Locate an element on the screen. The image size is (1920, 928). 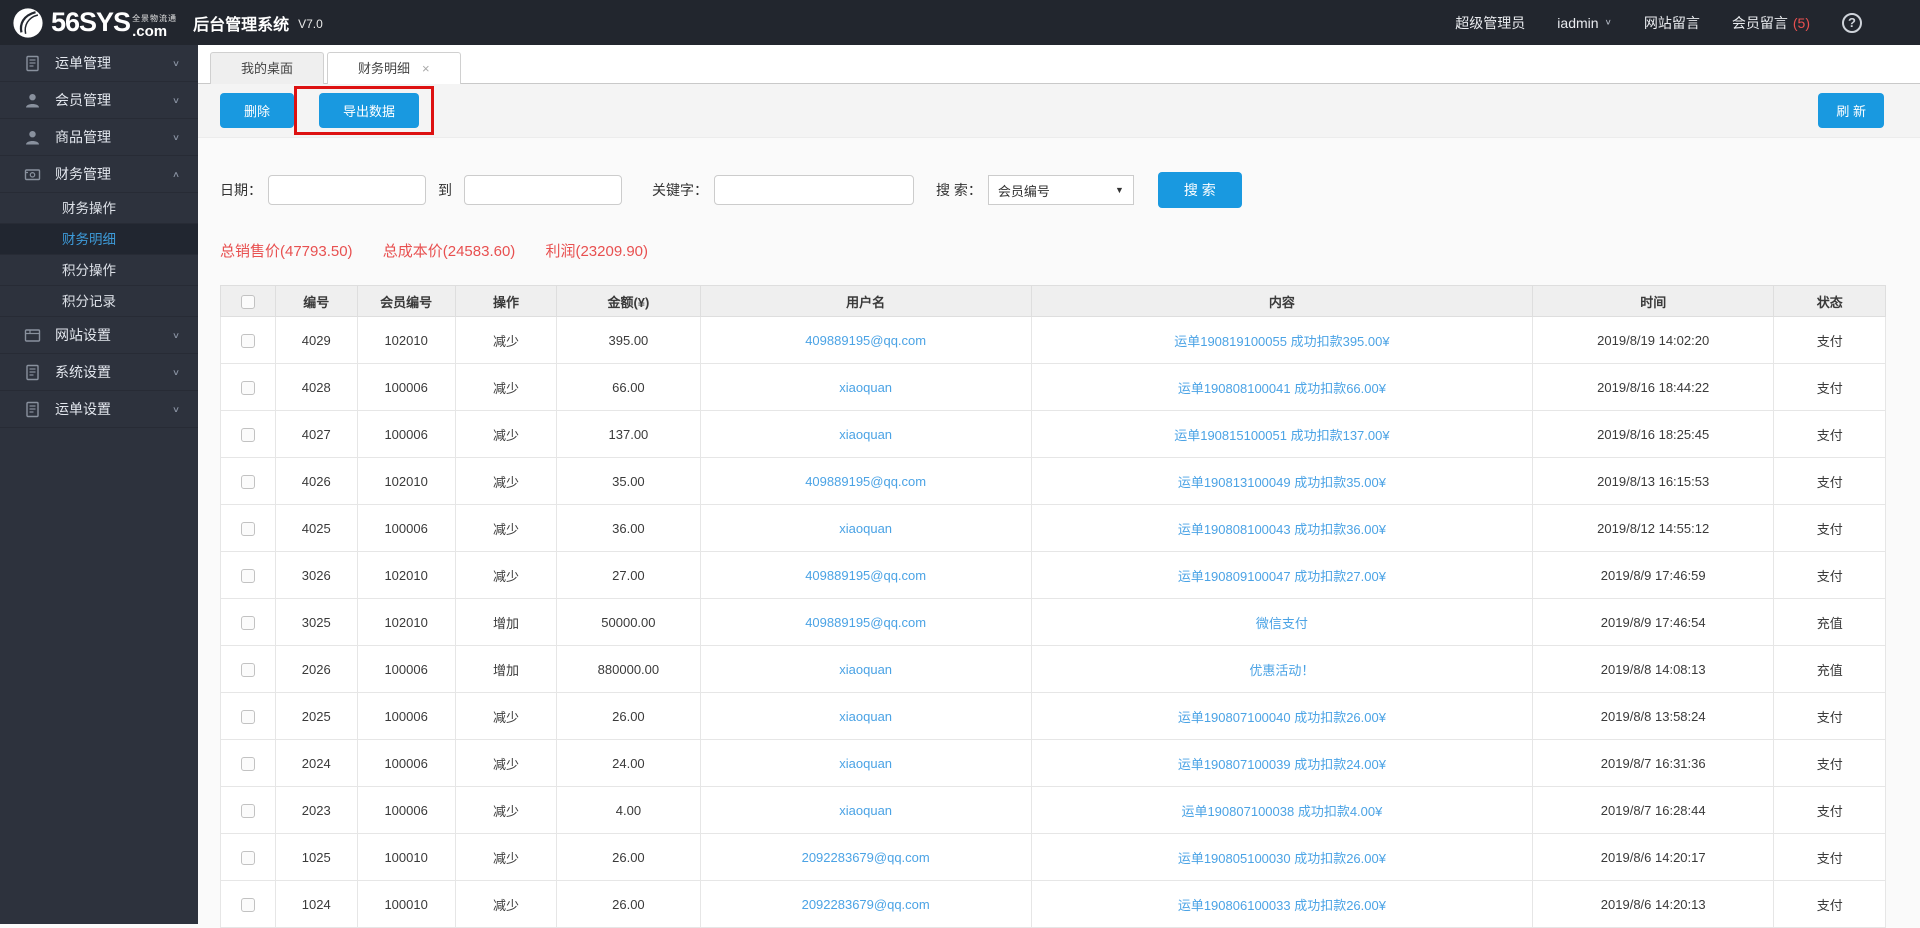
sidebar-item: 网站设置 ∨ is located at coordinates (99, 335).